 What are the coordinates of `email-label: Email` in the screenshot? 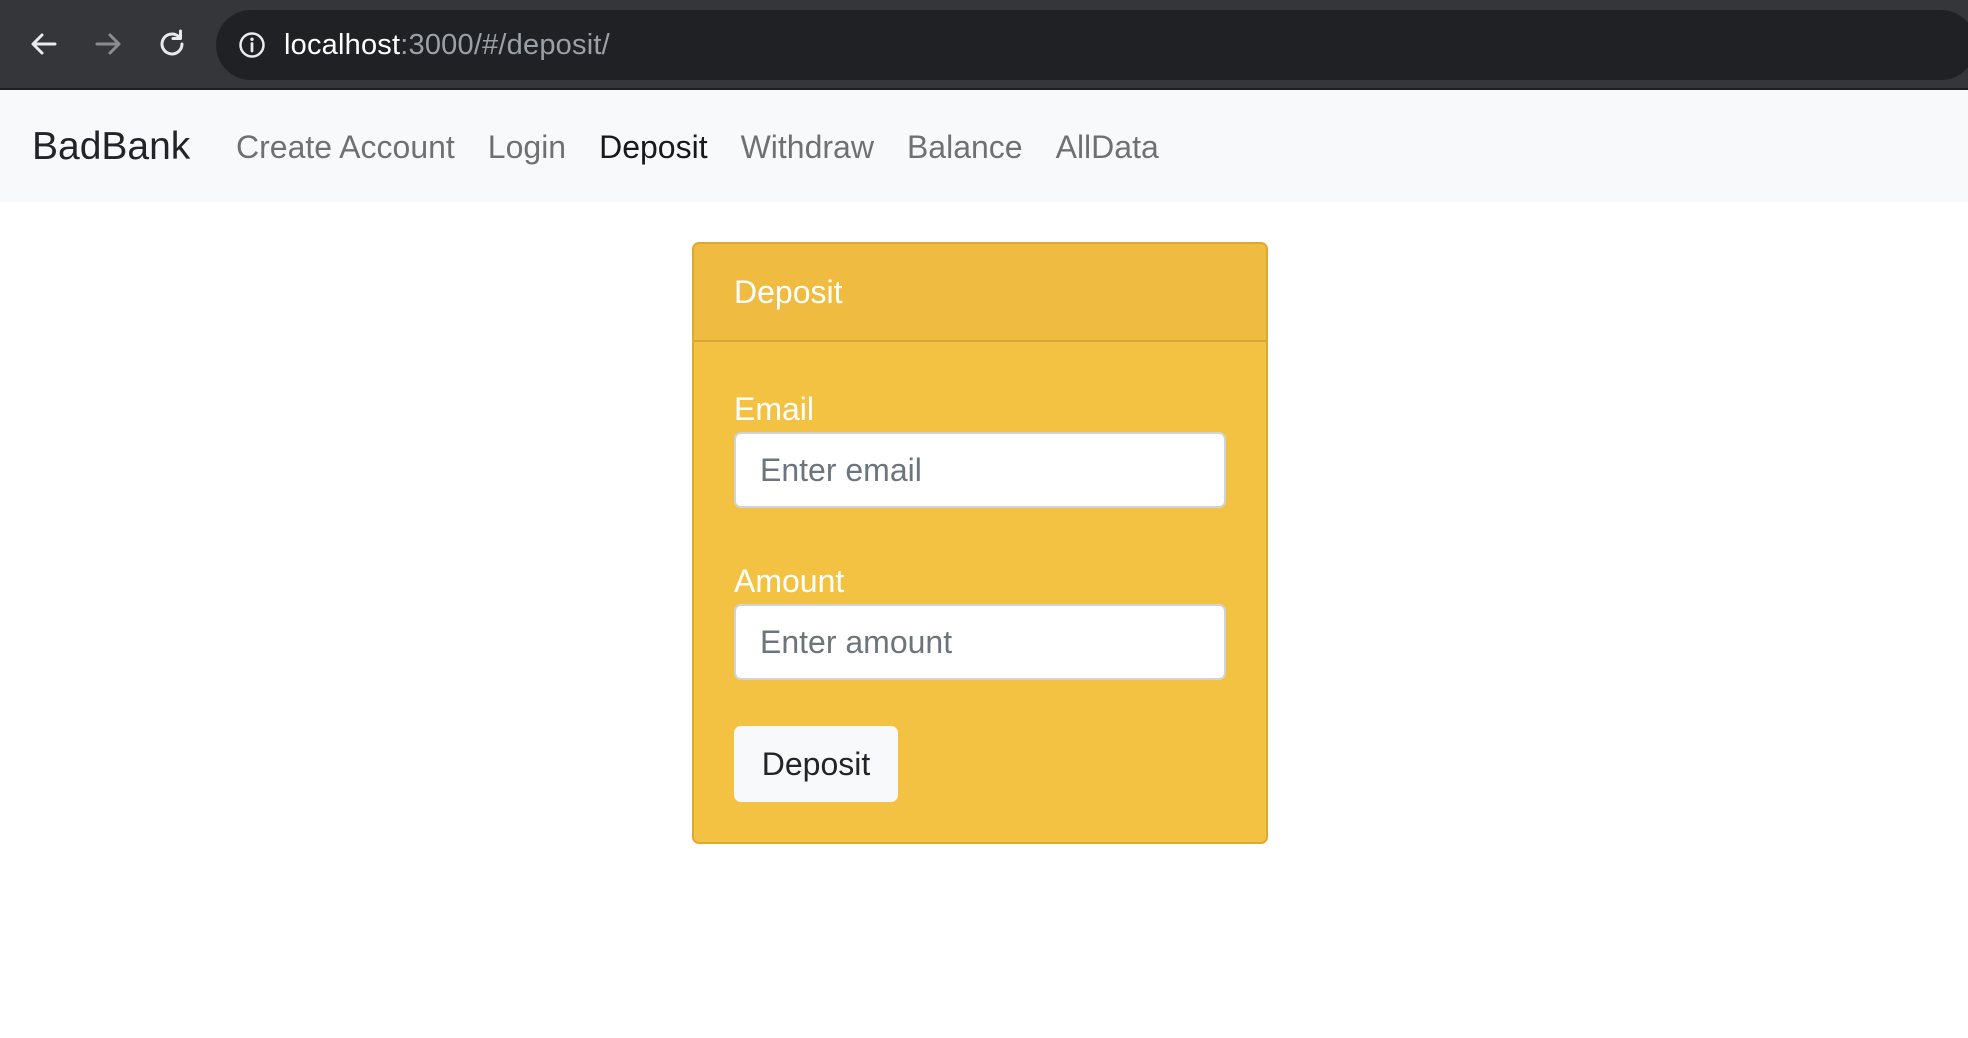 It's located at (774, 409).